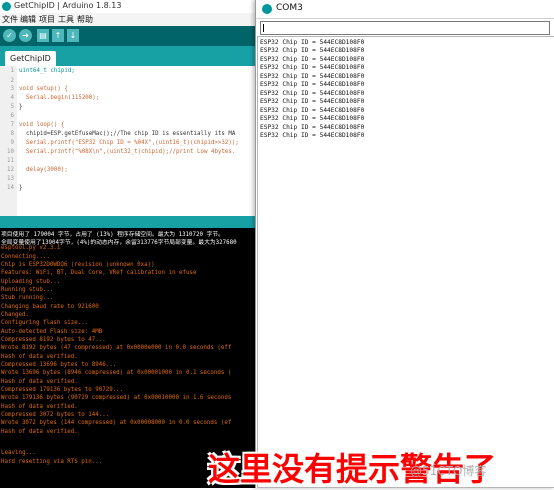 The image size is (554, 490). What do you see at coordinates (12, 81) in the screenshot?
I see `line-number: 2` at bounding box center [12, 81].